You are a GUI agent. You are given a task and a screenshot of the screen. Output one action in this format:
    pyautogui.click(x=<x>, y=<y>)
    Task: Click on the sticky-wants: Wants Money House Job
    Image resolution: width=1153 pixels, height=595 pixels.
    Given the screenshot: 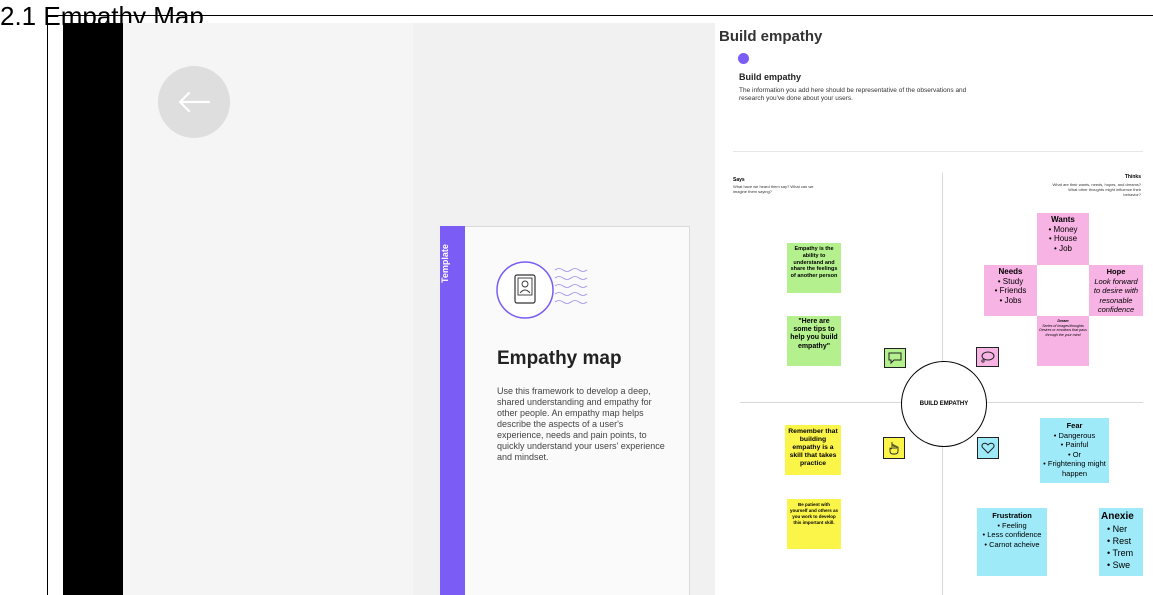 What is the action you would take?
    pyautogui.click(x=1063, y=239)
    